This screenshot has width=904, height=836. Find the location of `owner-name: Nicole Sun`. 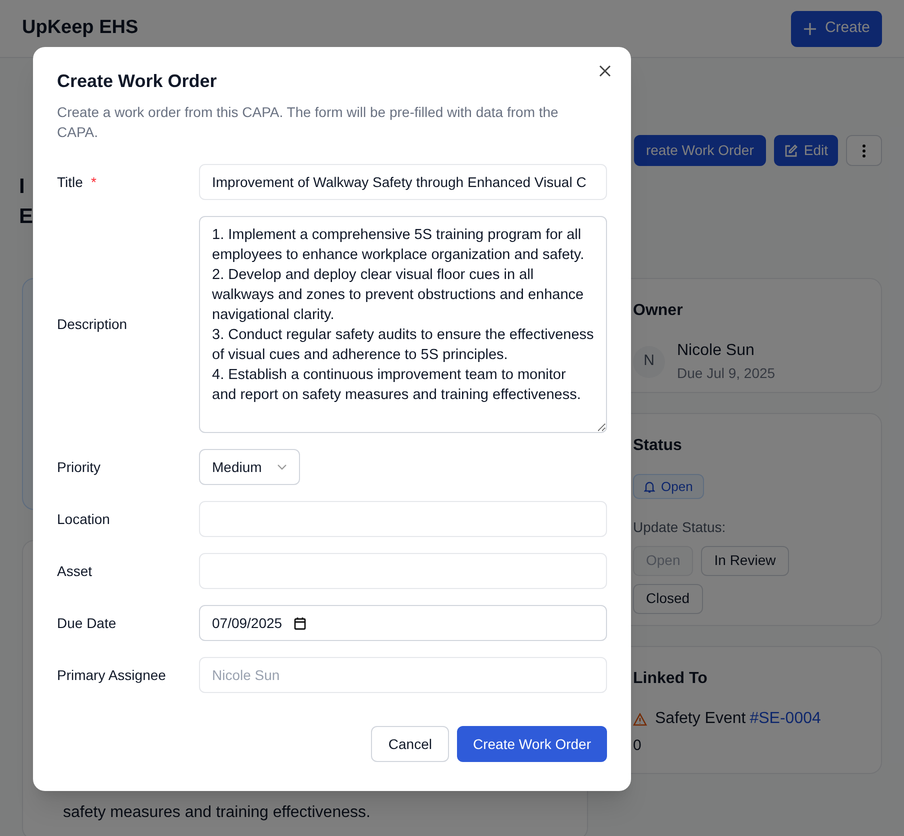

owner-name: Nicole Sun is located at coordinates (716, 351).